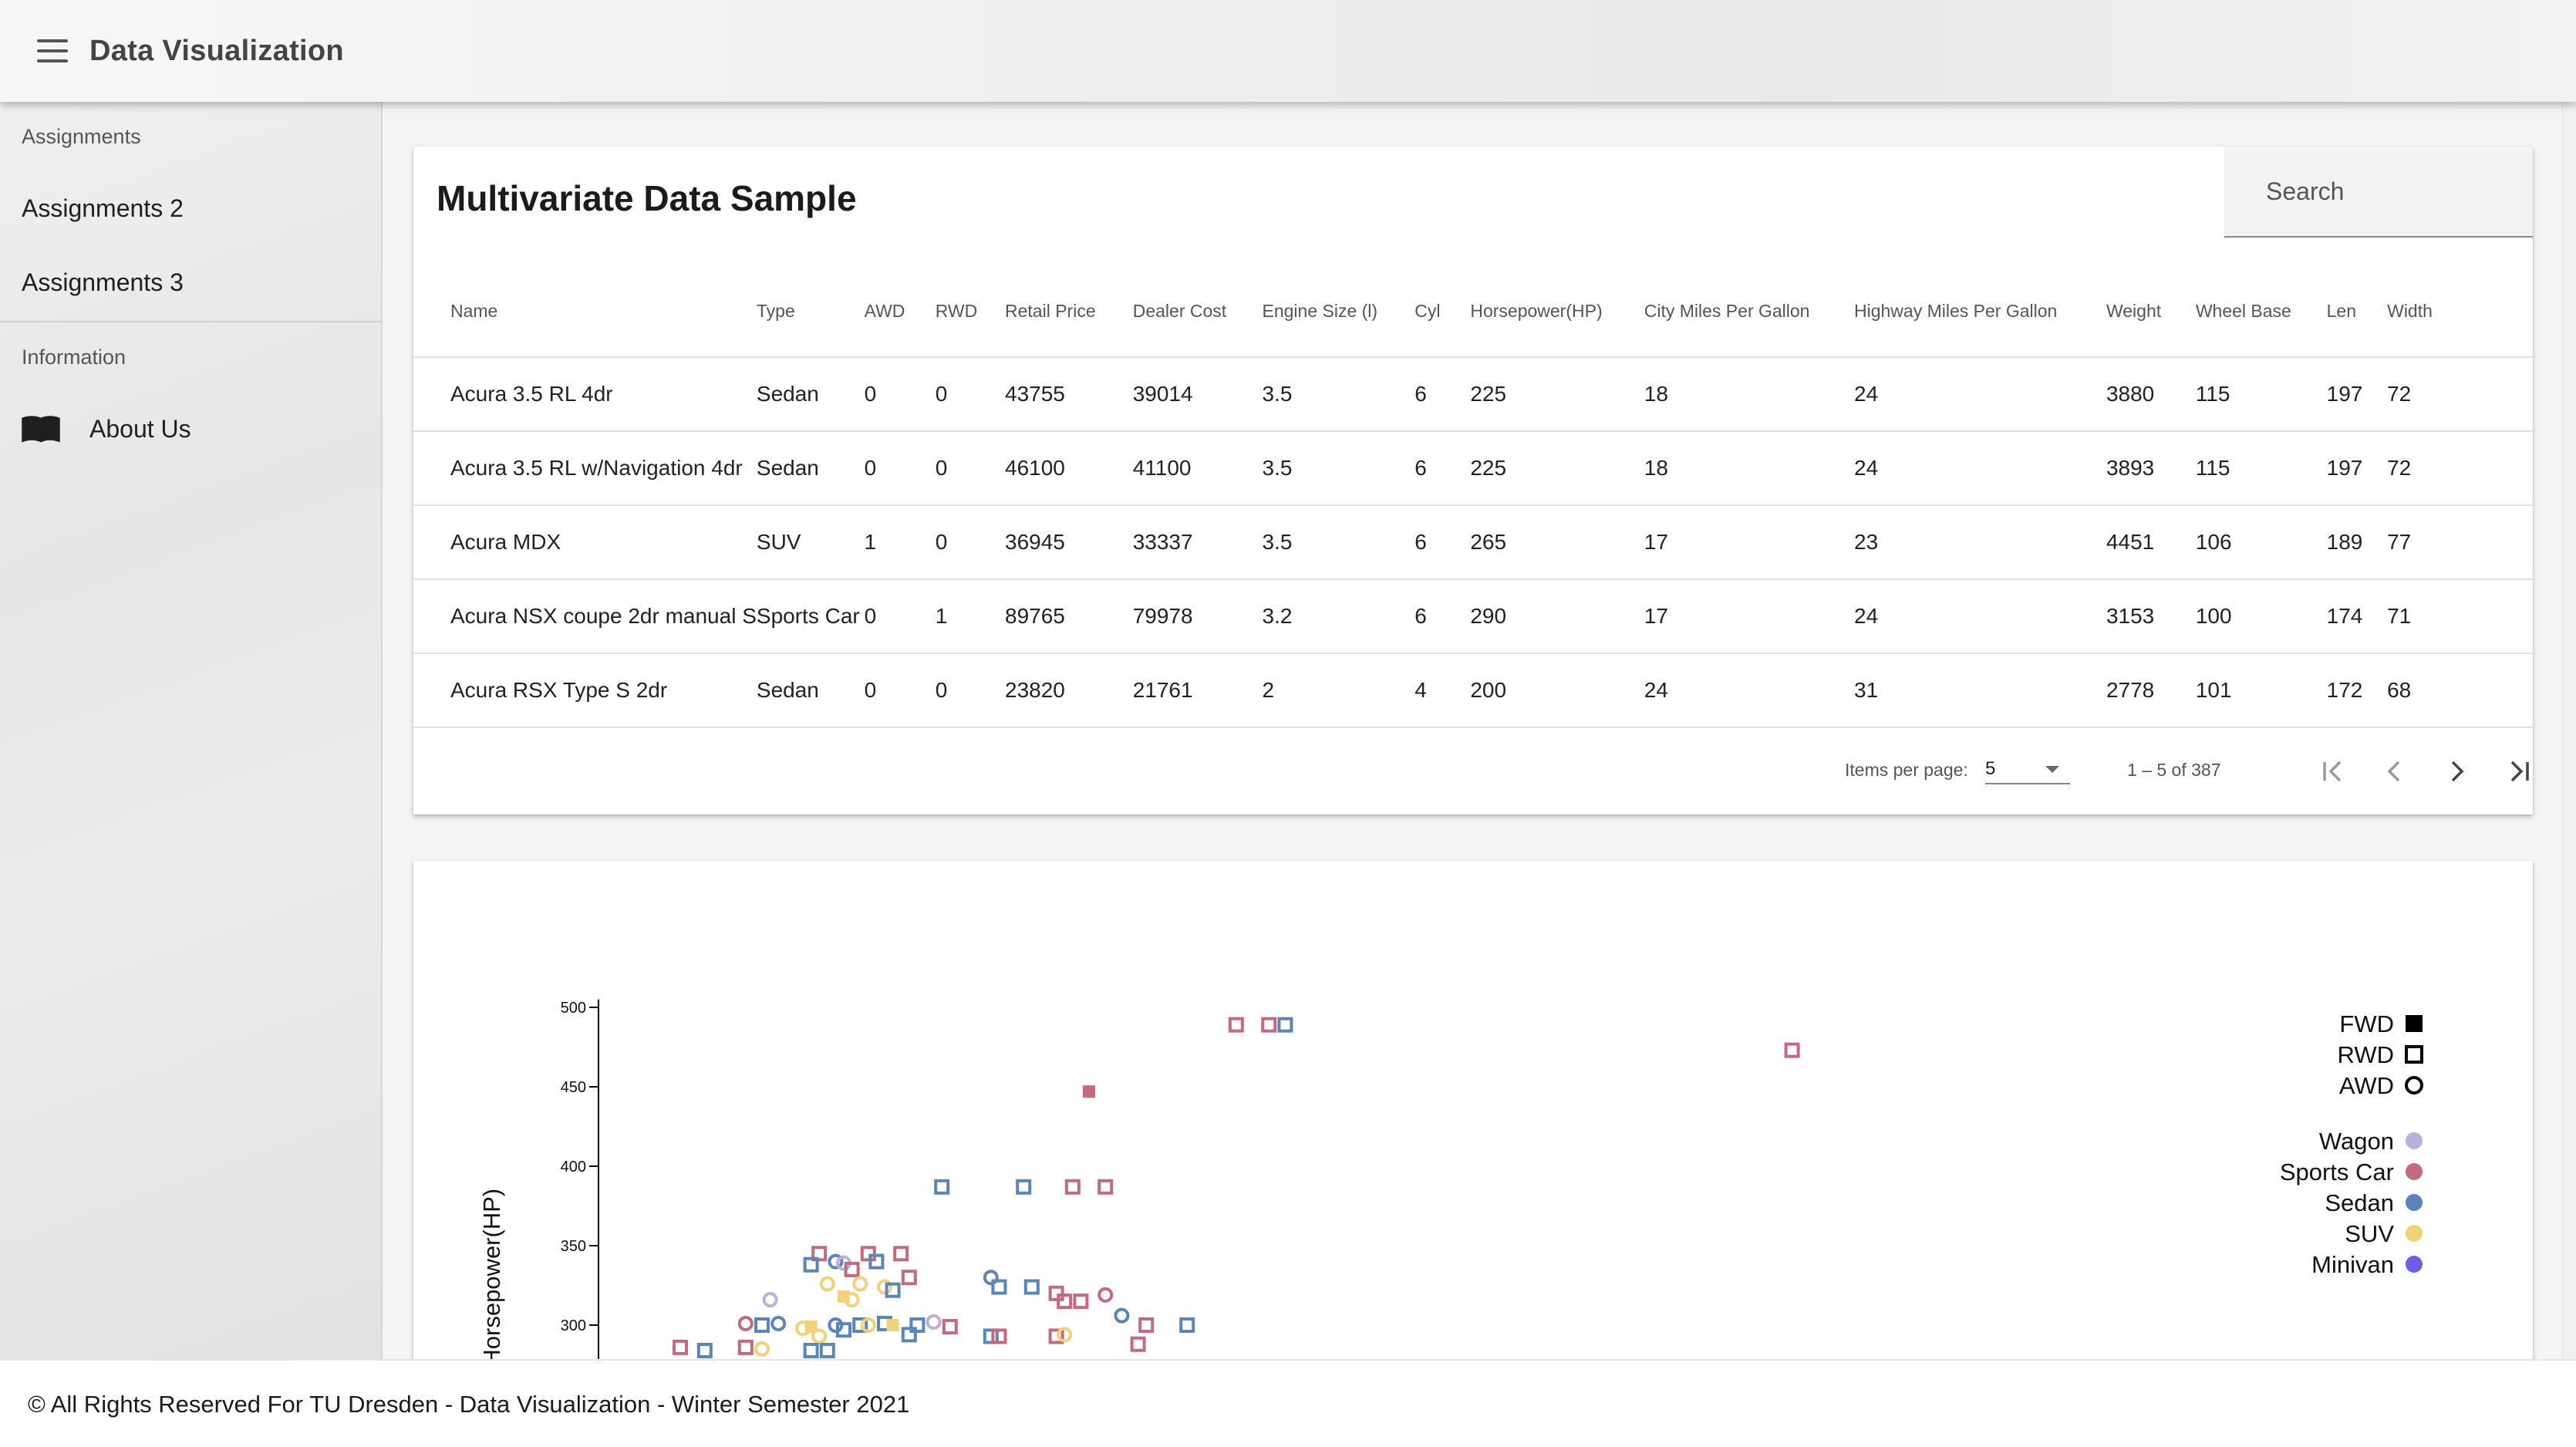 Image resolution: width=2576 pixels, height=1447 pixels. I want to click on legend-label: Sports Car, so click(2337, 1173).